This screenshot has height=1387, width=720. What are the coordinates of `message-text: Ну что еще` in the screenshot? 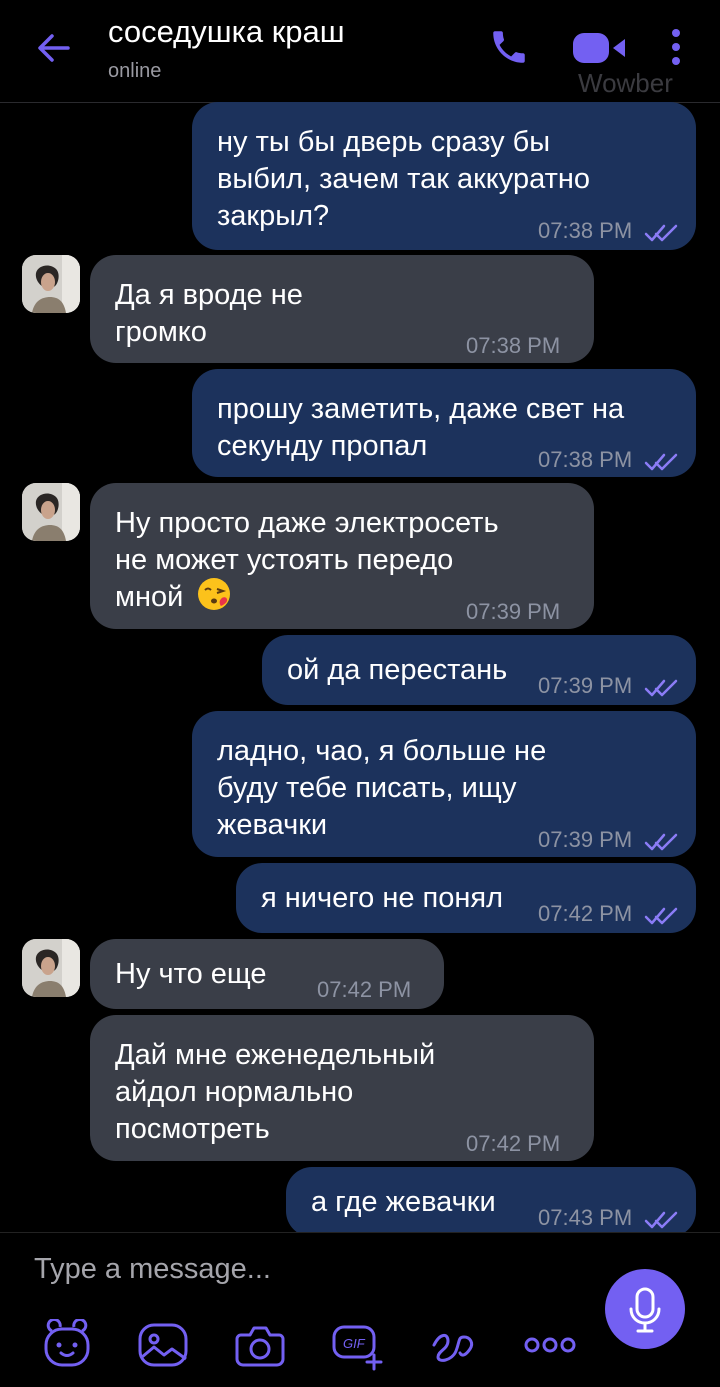 It's located at (191, 974).